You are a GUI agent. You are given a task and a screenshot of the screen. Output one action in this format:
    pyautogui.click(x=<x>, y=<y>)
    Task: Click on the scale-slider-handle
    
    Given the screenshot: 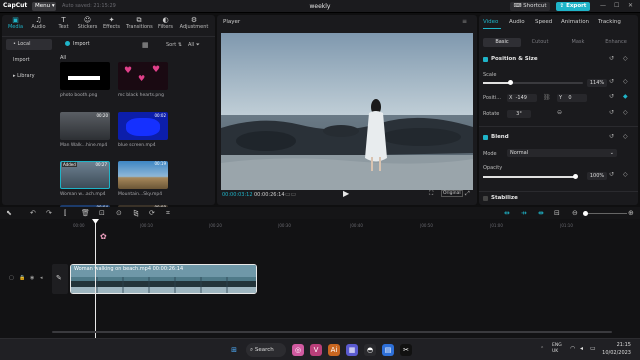 What is the action you would take?
    pyautogui.click(x=510, y=82)
    